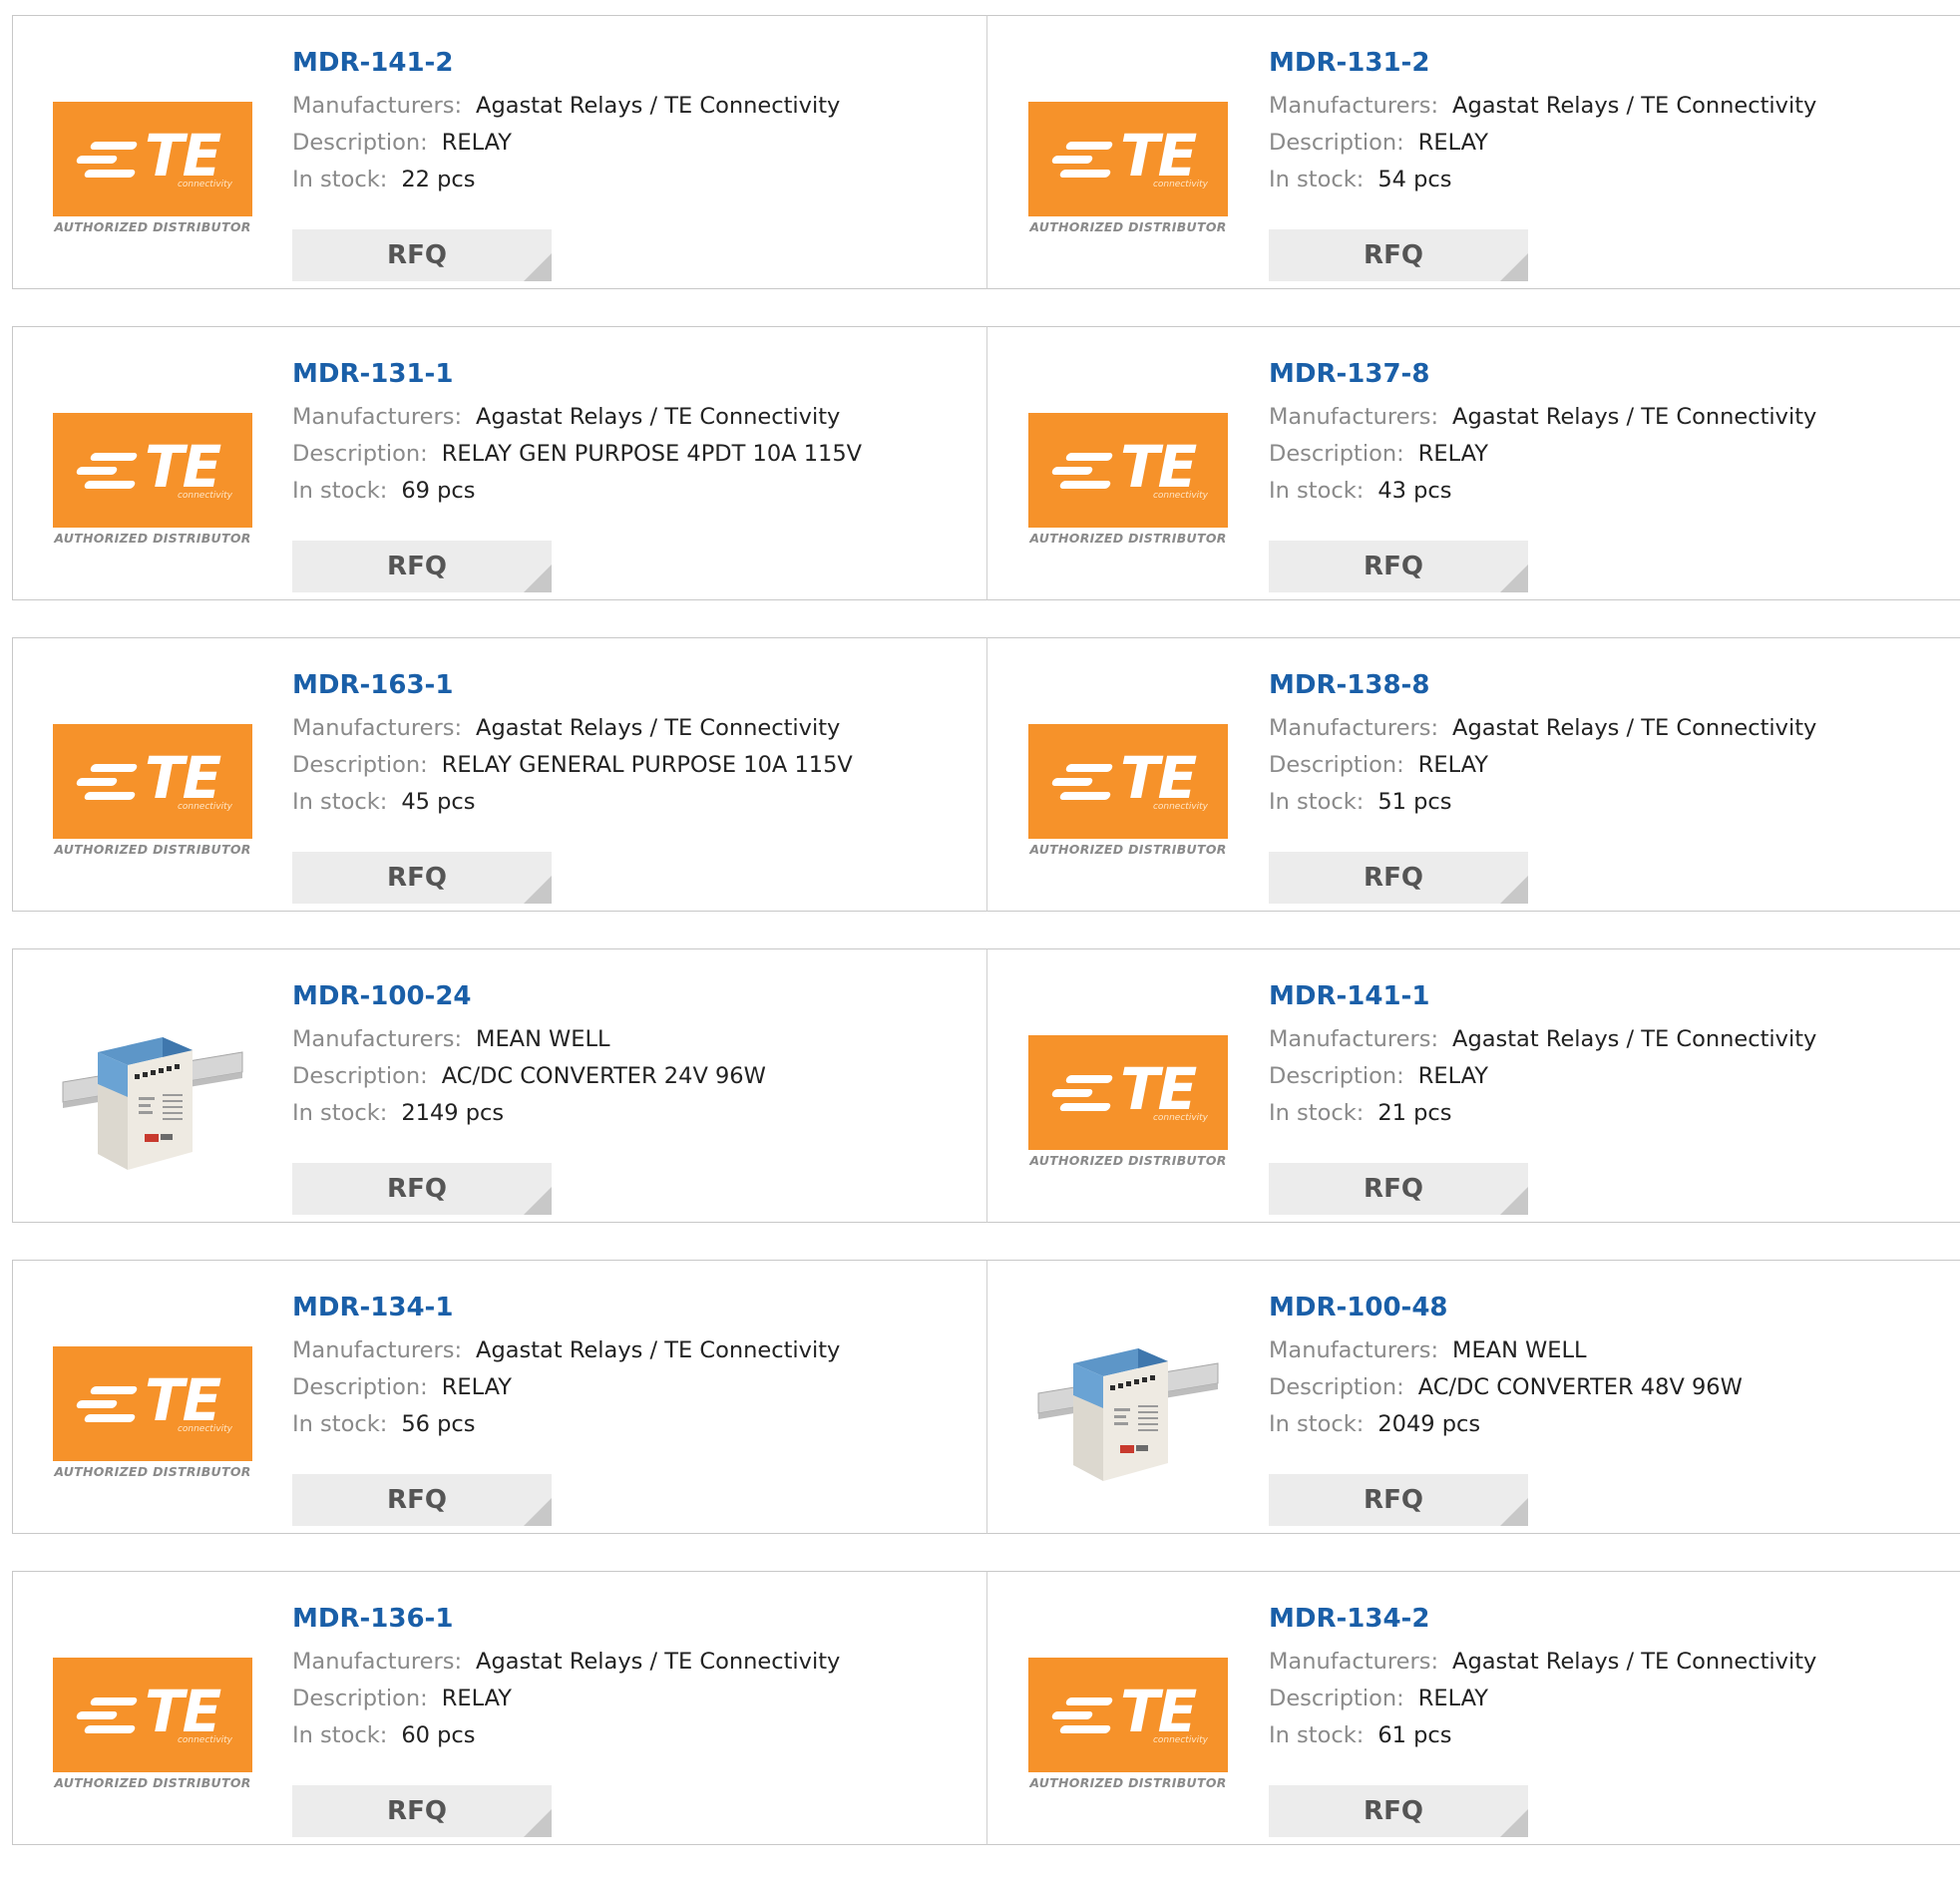 The image size is (1960, 1882). What do you see at coordinates (1414, 1735) in the screenshot?
I see `stock-value: 61 pcs` at bounding box center [1414, 1735].